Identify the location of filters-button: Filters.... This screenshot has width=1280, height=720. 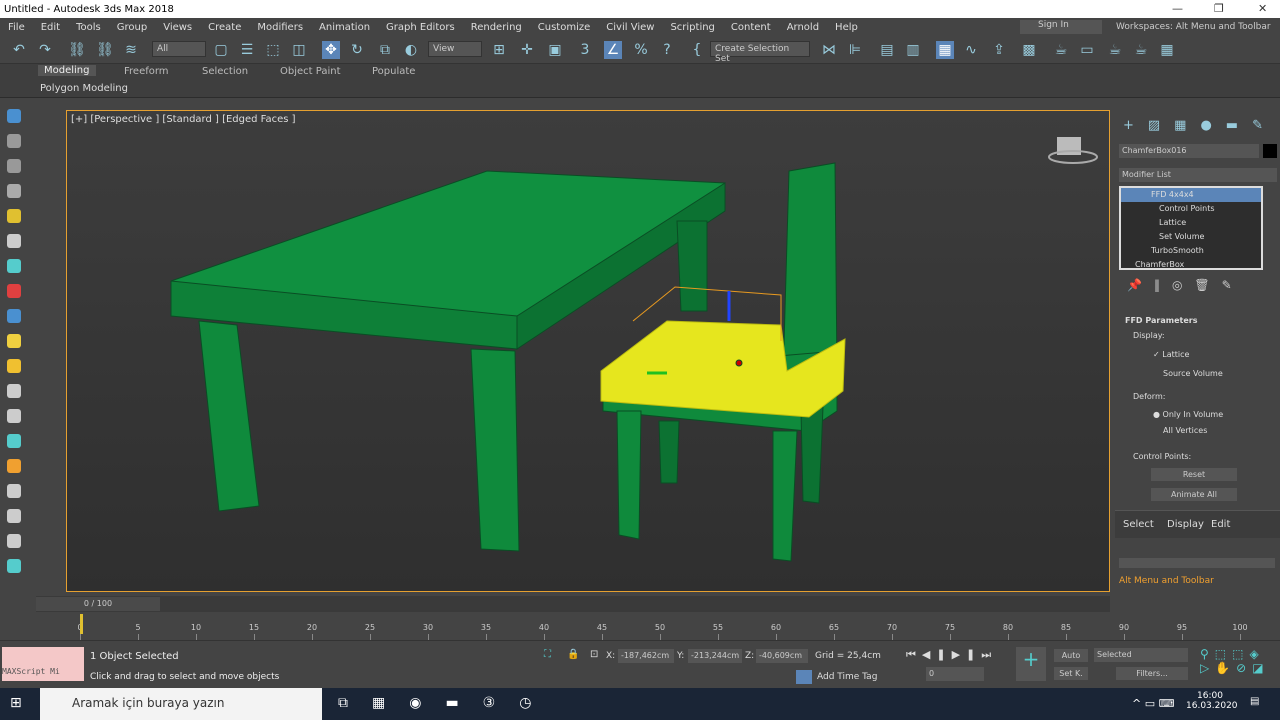
(1152, 673).